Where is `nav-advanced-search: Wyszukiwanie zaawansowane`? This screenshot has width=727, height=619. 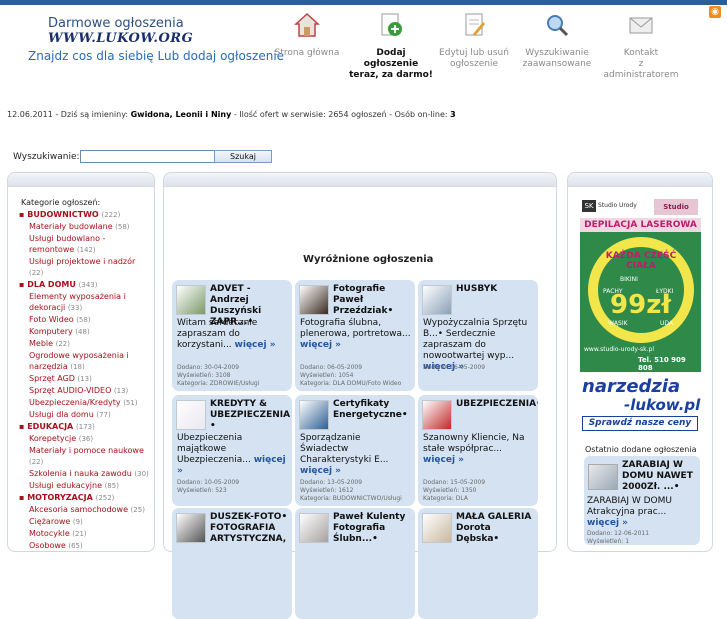 nav-advanced-search: Wyszukiwanie zaawansowane is located at coordinates (557, 41).